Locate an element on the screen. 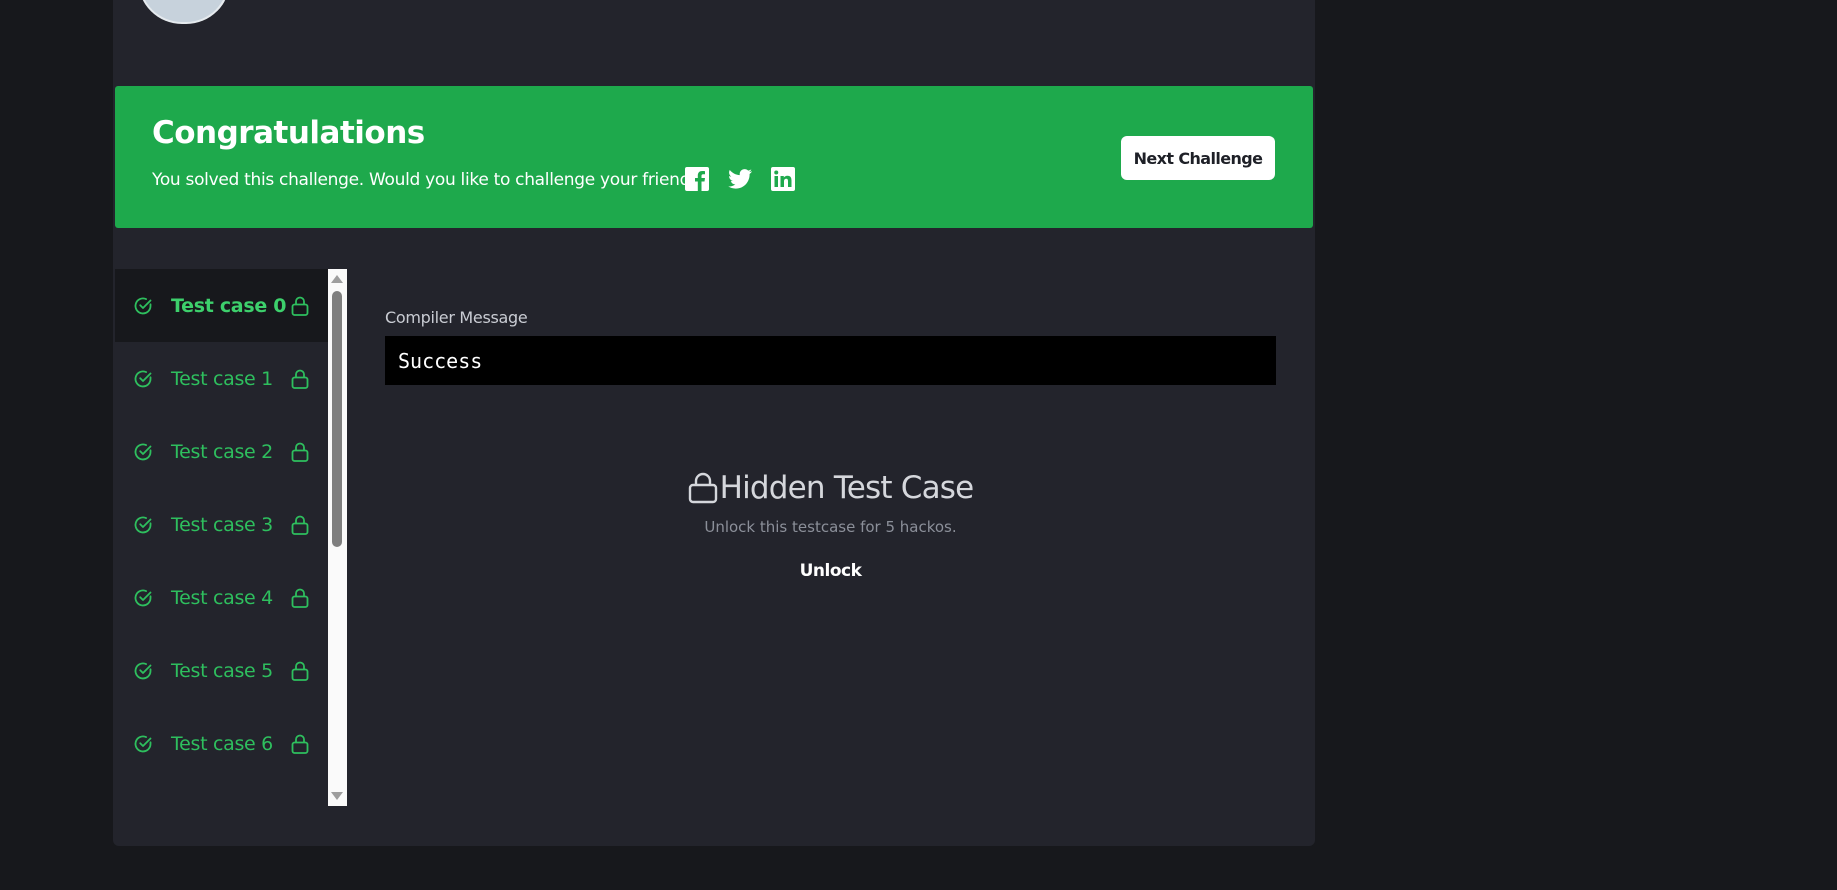 The image size is (1837, 890). test-case-item-4: Test case 4 is located at coordinates (221, 597).